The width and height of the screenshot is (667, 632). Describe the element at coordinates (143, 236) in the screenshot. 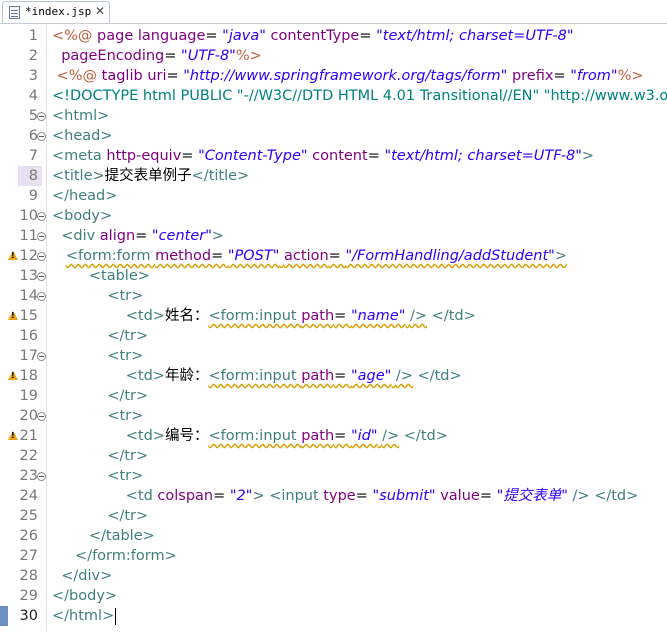

I see `code-line: <div align= "center">` at that location.